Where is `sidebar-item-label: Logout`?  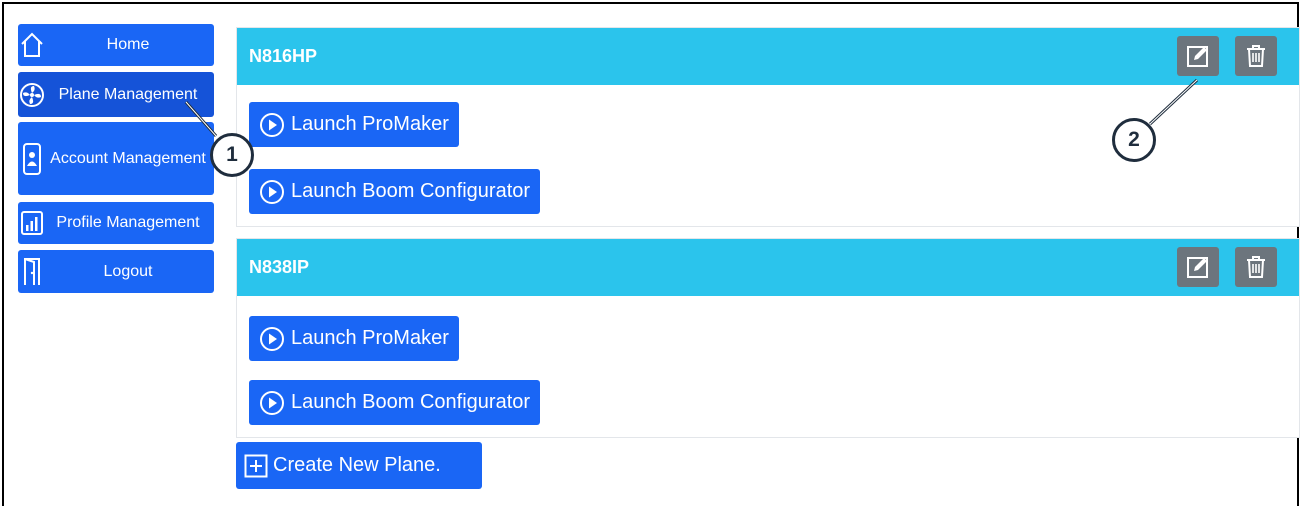
sidebar-item-label: Logout is located at coordinates (128, 271).